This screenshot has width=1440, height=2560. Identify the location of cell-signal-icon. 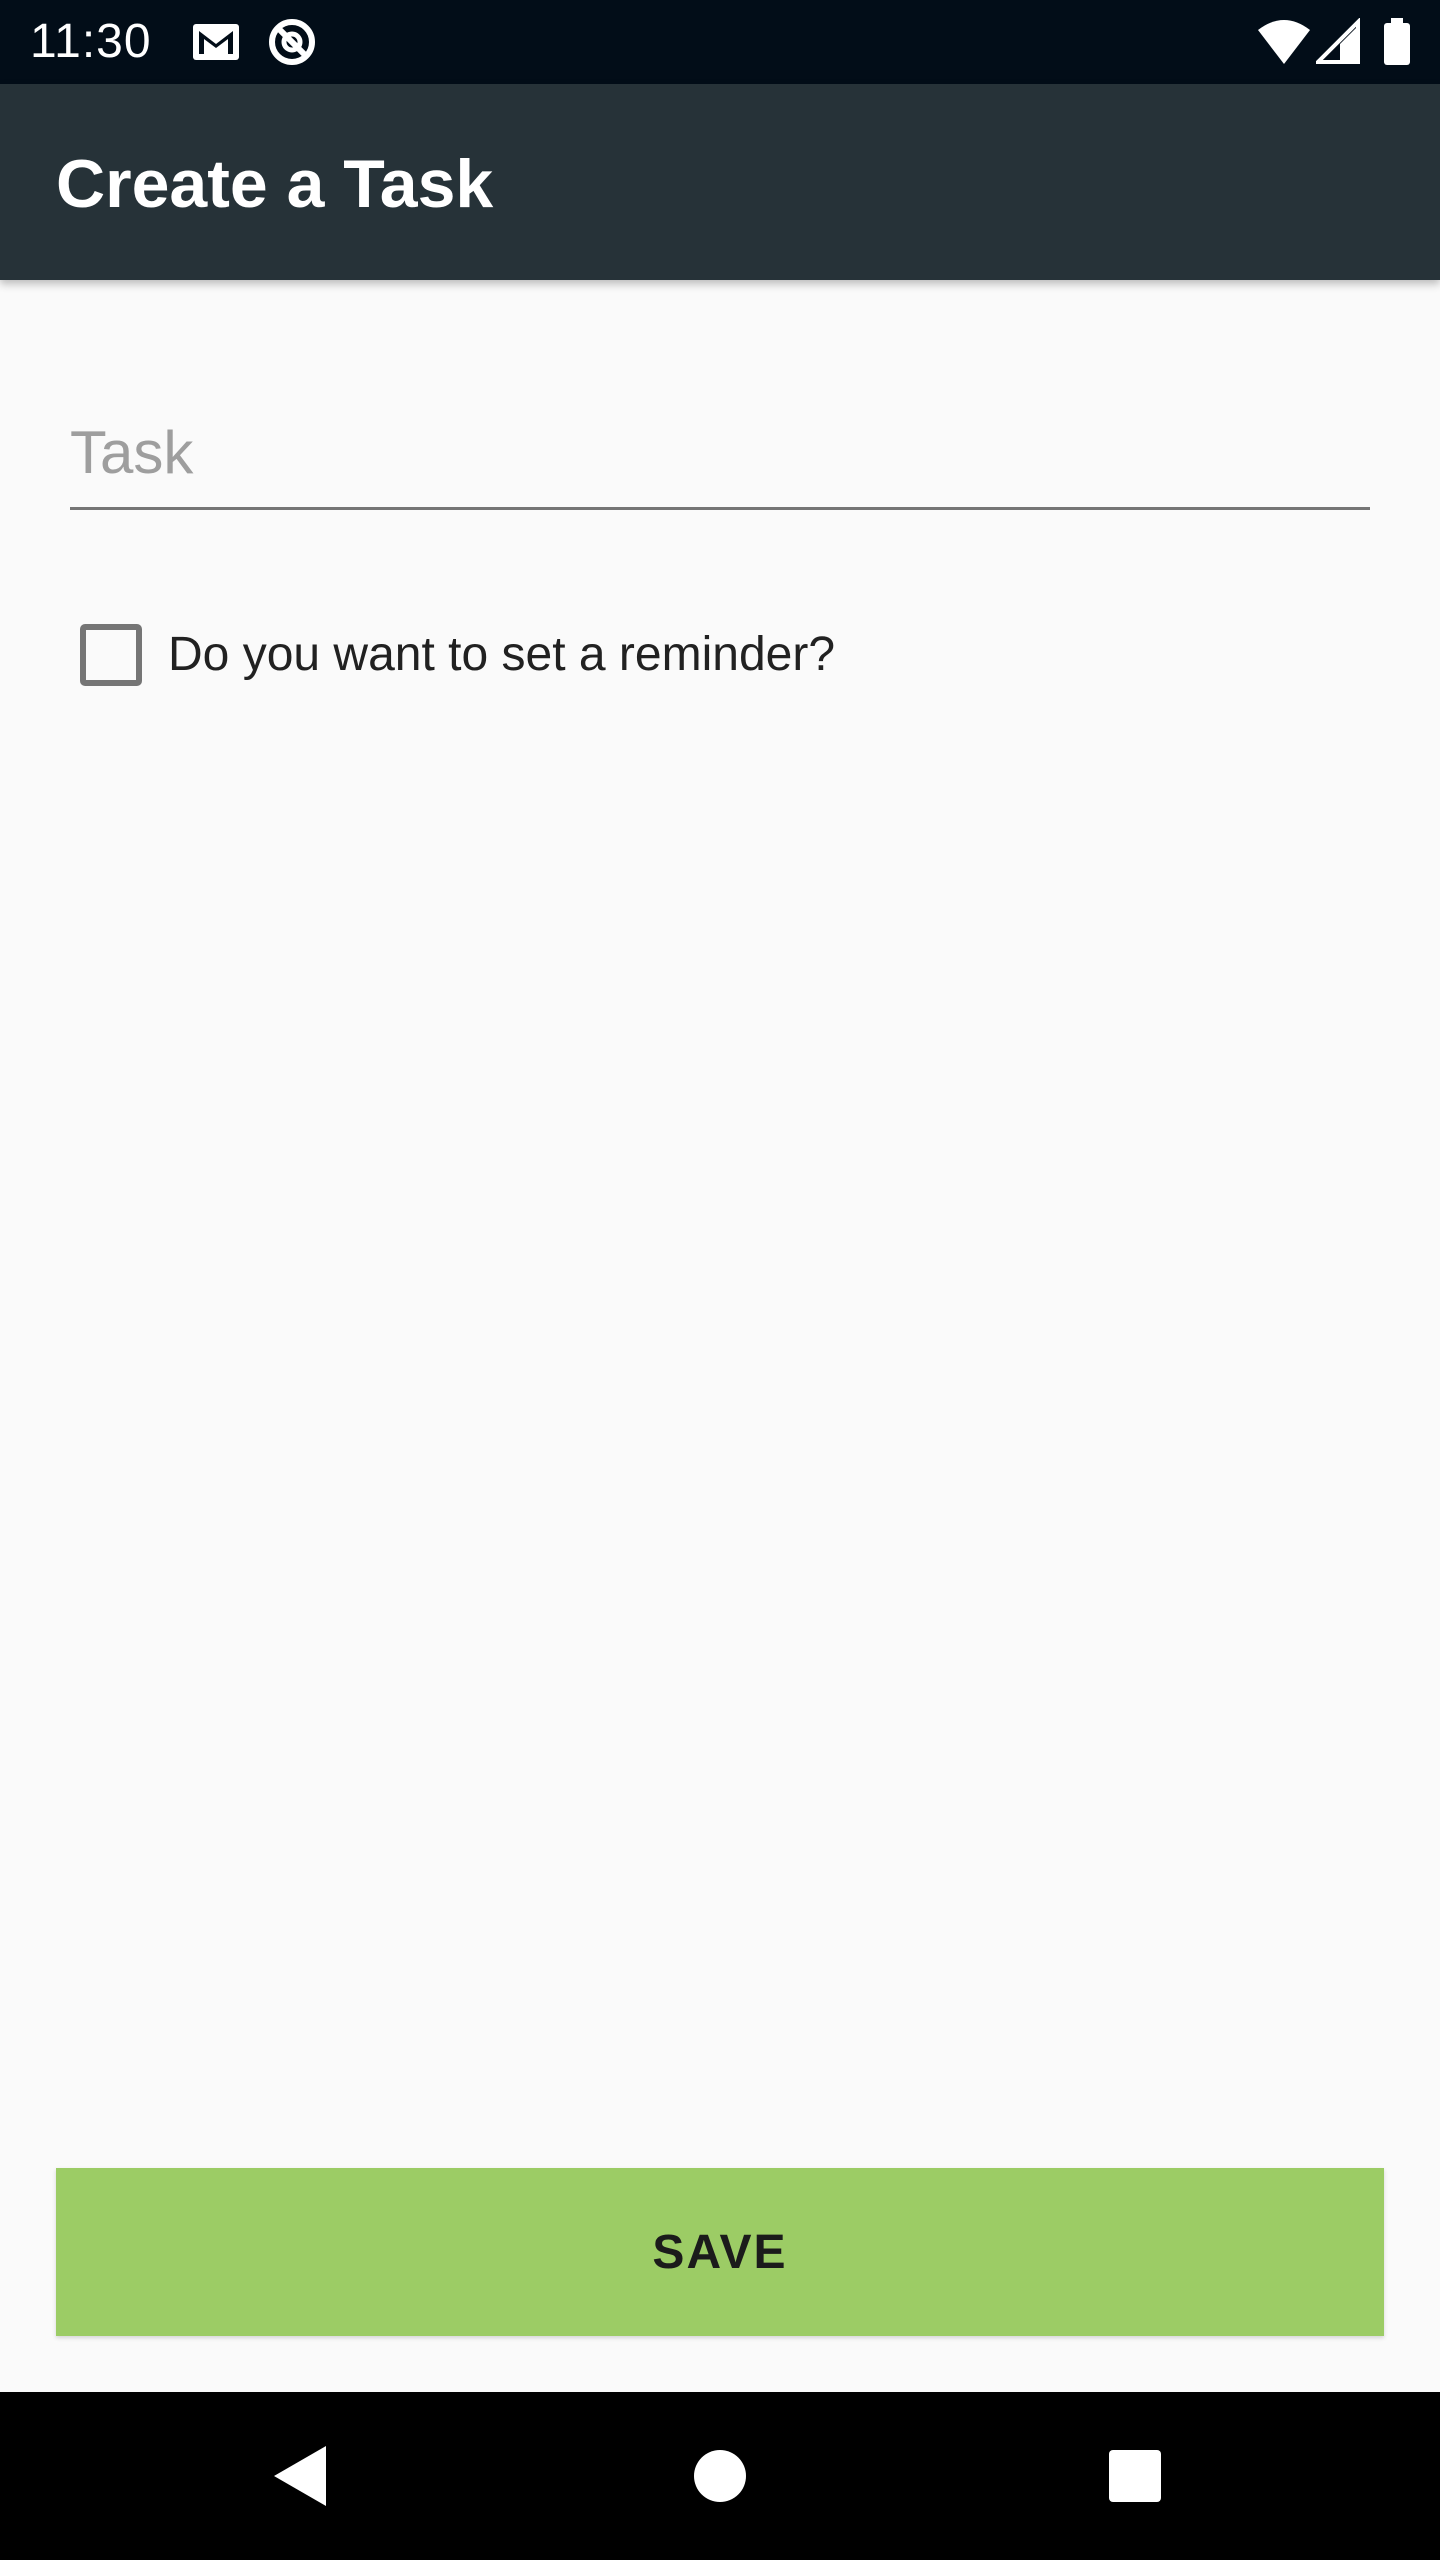
(1338, 41).